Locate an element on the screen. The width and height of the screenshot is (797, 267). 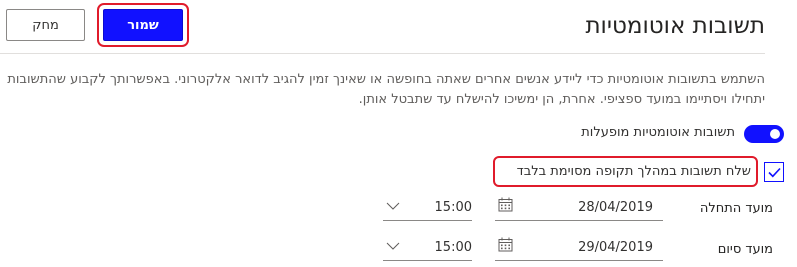
save-button: שמור is located at coordinates (143, 25).